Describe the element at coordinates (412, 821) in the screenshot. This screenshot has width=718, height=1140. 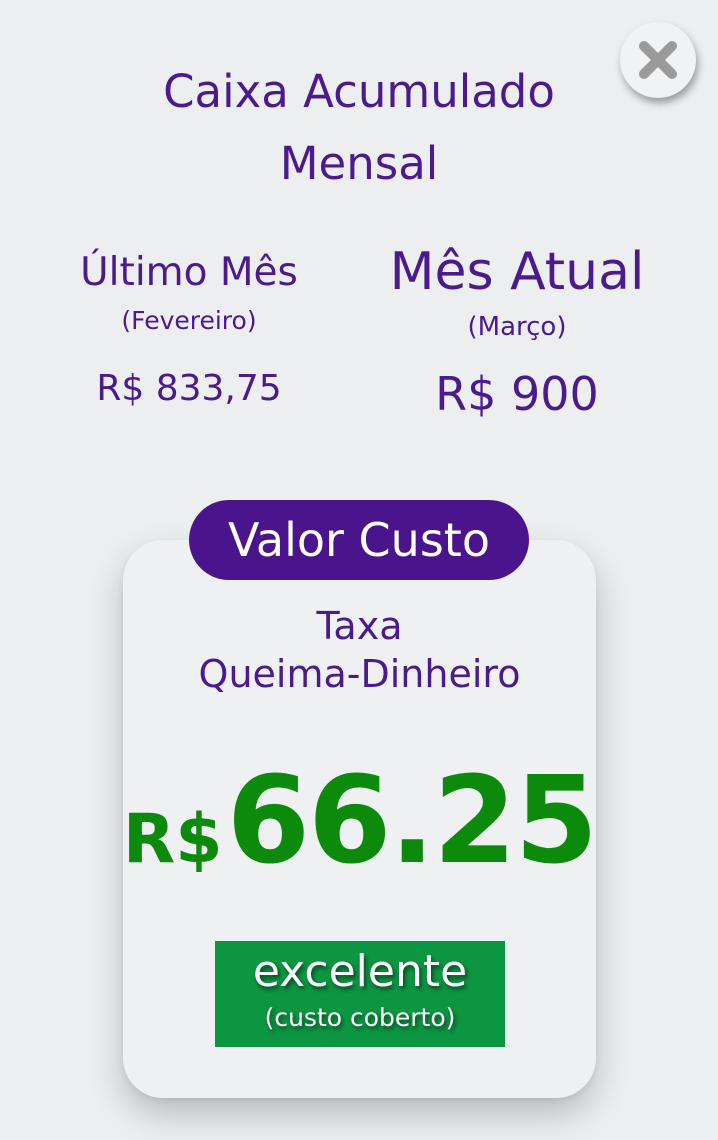
I see `amount-value: 66.25` at that location.